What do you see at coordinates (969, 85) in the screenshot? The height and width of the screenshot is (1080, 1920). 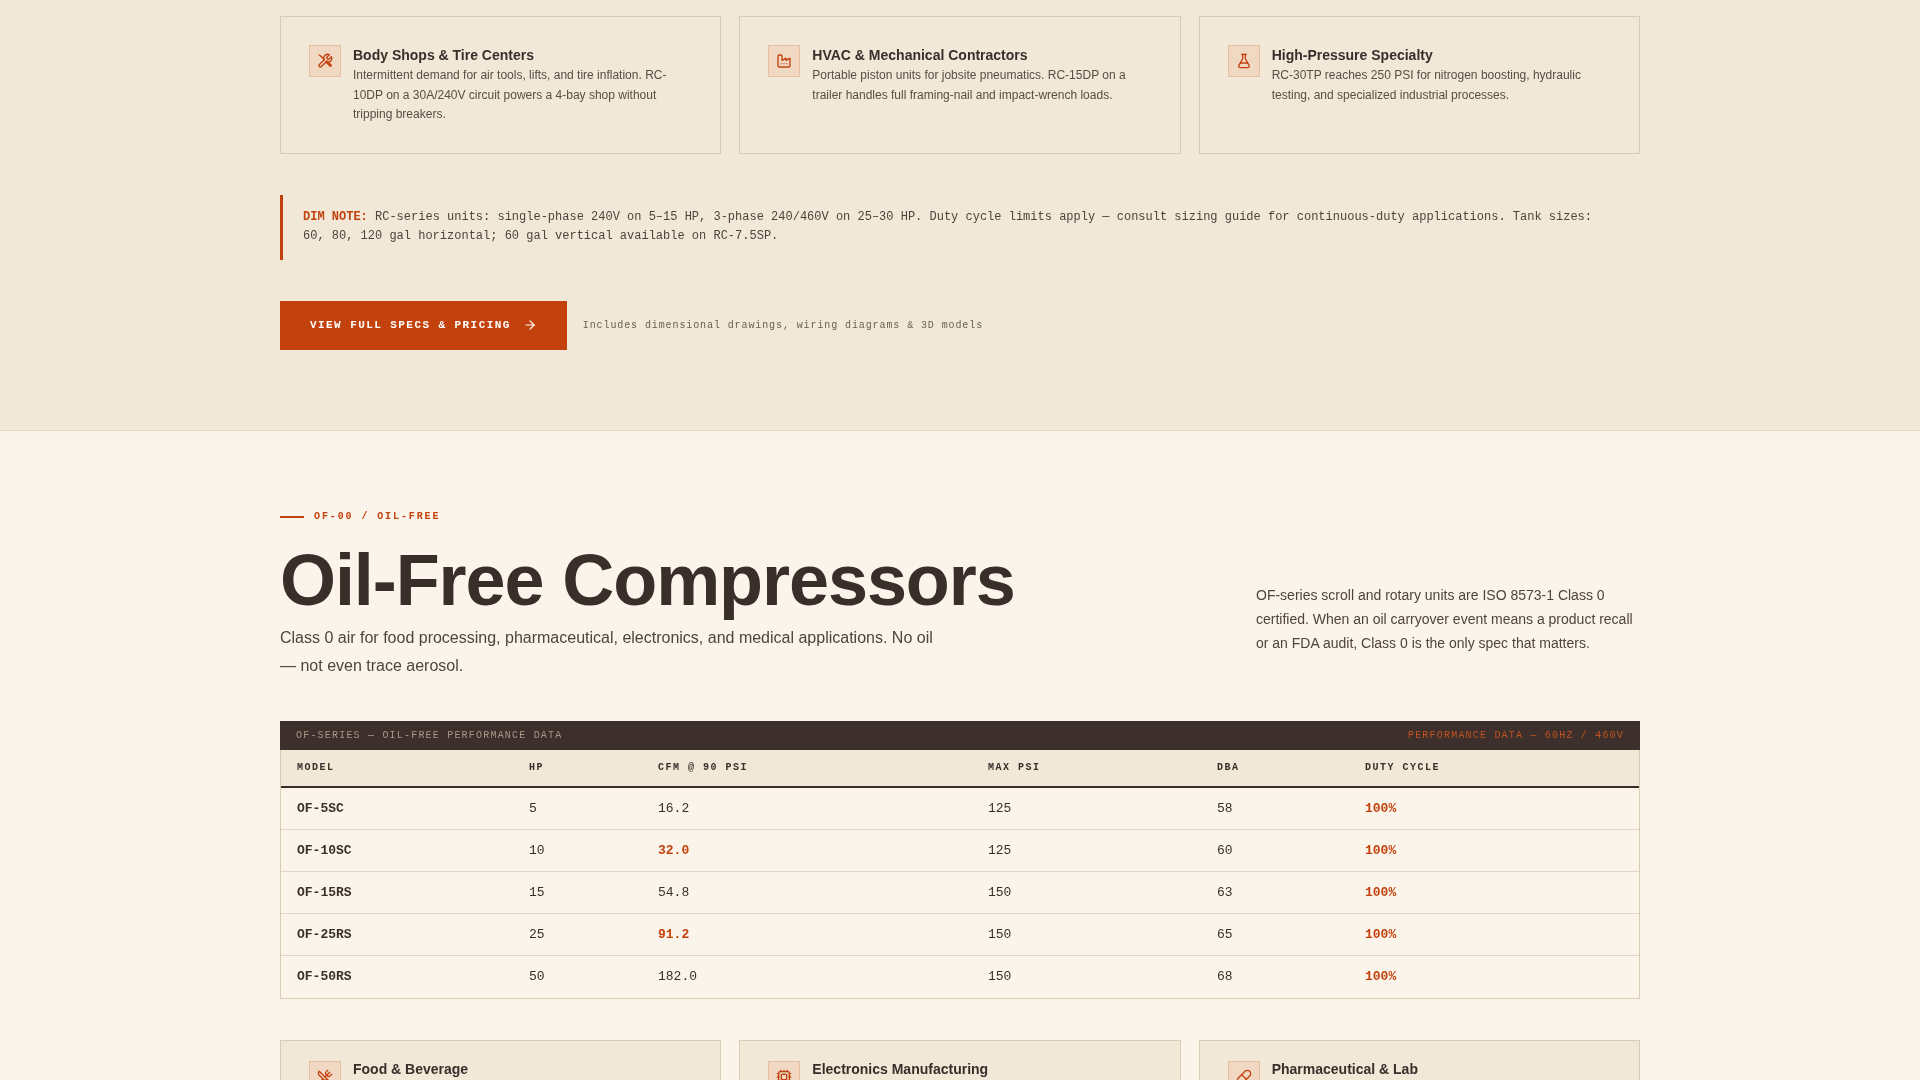 I see `card-description: Portable piston units for jobsite pneumatics. RC-15DP on a trailer handles full framing-nail and impact-wrench loads.` at bounding box center [969, 85].